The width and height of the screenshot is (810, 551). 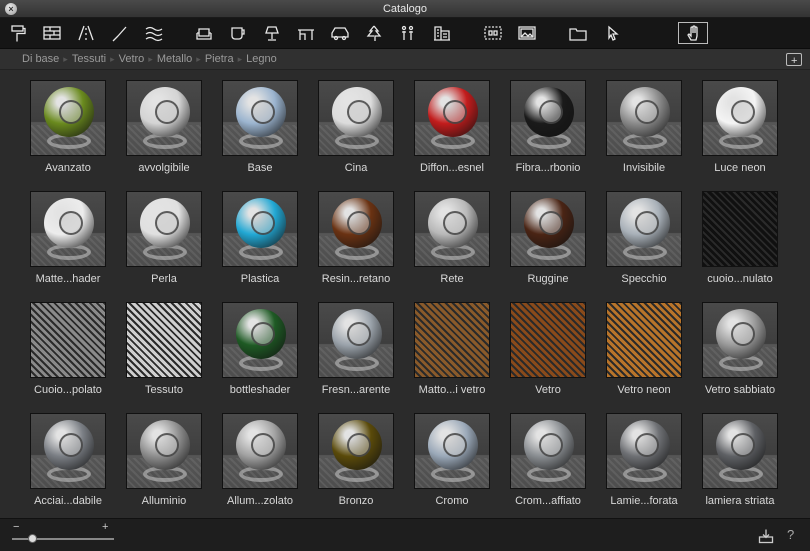 I want to click on material-item: Resin...retano, so click(x=356, y=237).